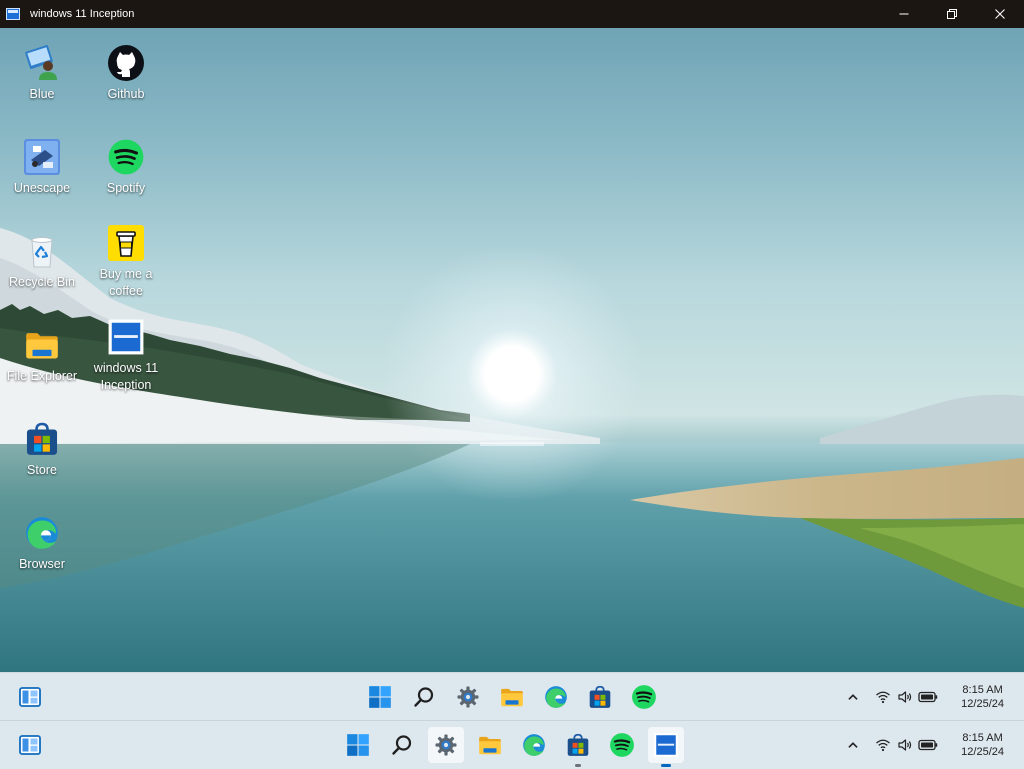 This screenshot has width=1024, height=769. What do you see at coordinates (42, 157) in the screenshot?
I see `unescape-icon` at bounding box center [42, 157].